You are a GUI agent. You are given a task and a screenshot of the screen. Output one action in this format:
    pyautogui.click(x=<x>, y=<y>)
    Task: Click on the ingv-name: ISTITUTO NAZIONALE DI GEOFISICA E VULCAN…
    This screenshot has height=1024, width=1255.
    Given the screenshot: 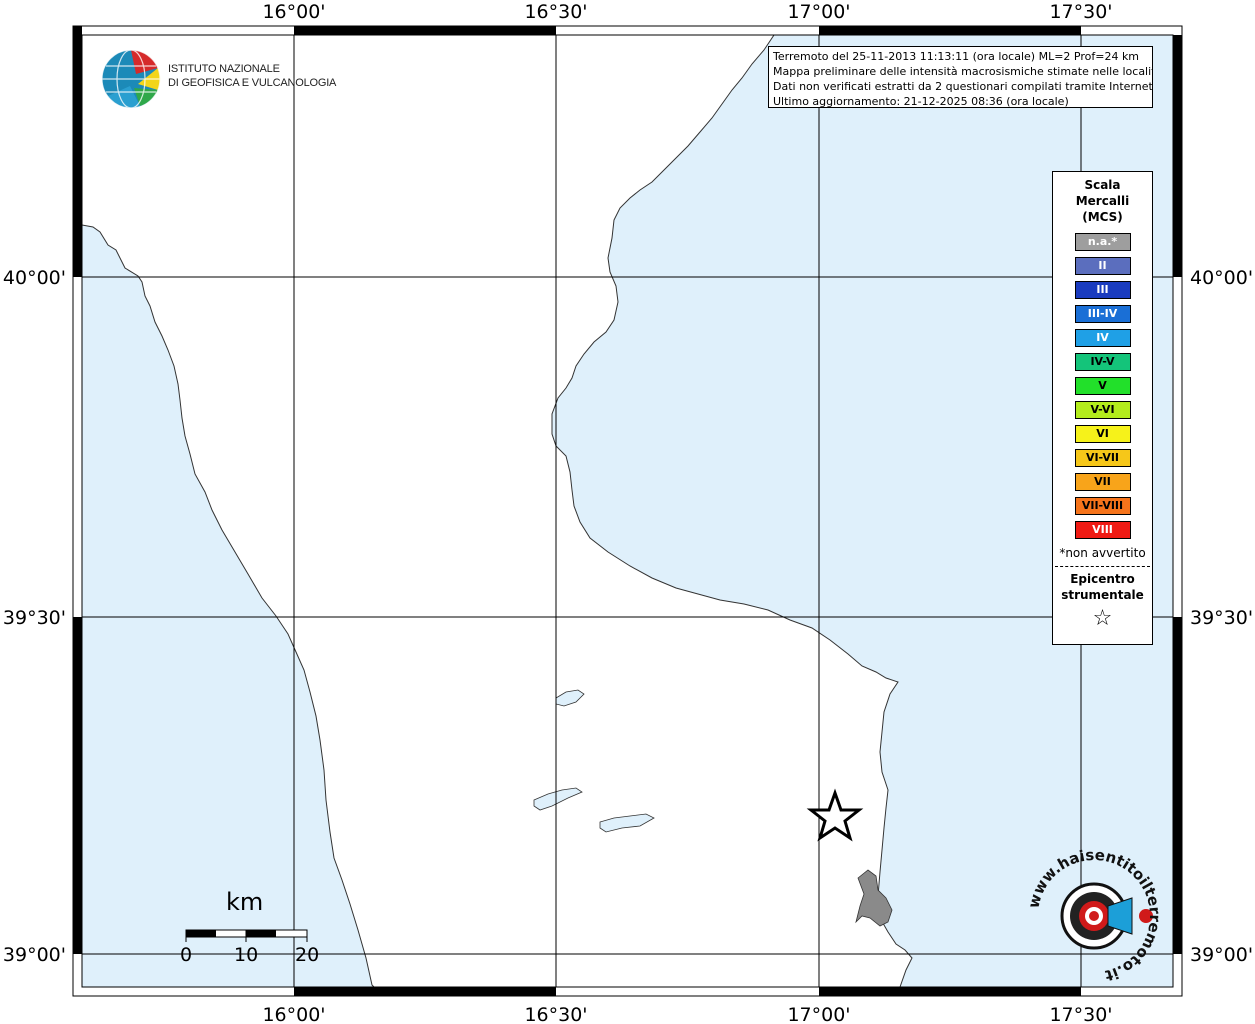 What is the action you would take?
    pyautogui.click(x=252, y=76)
    